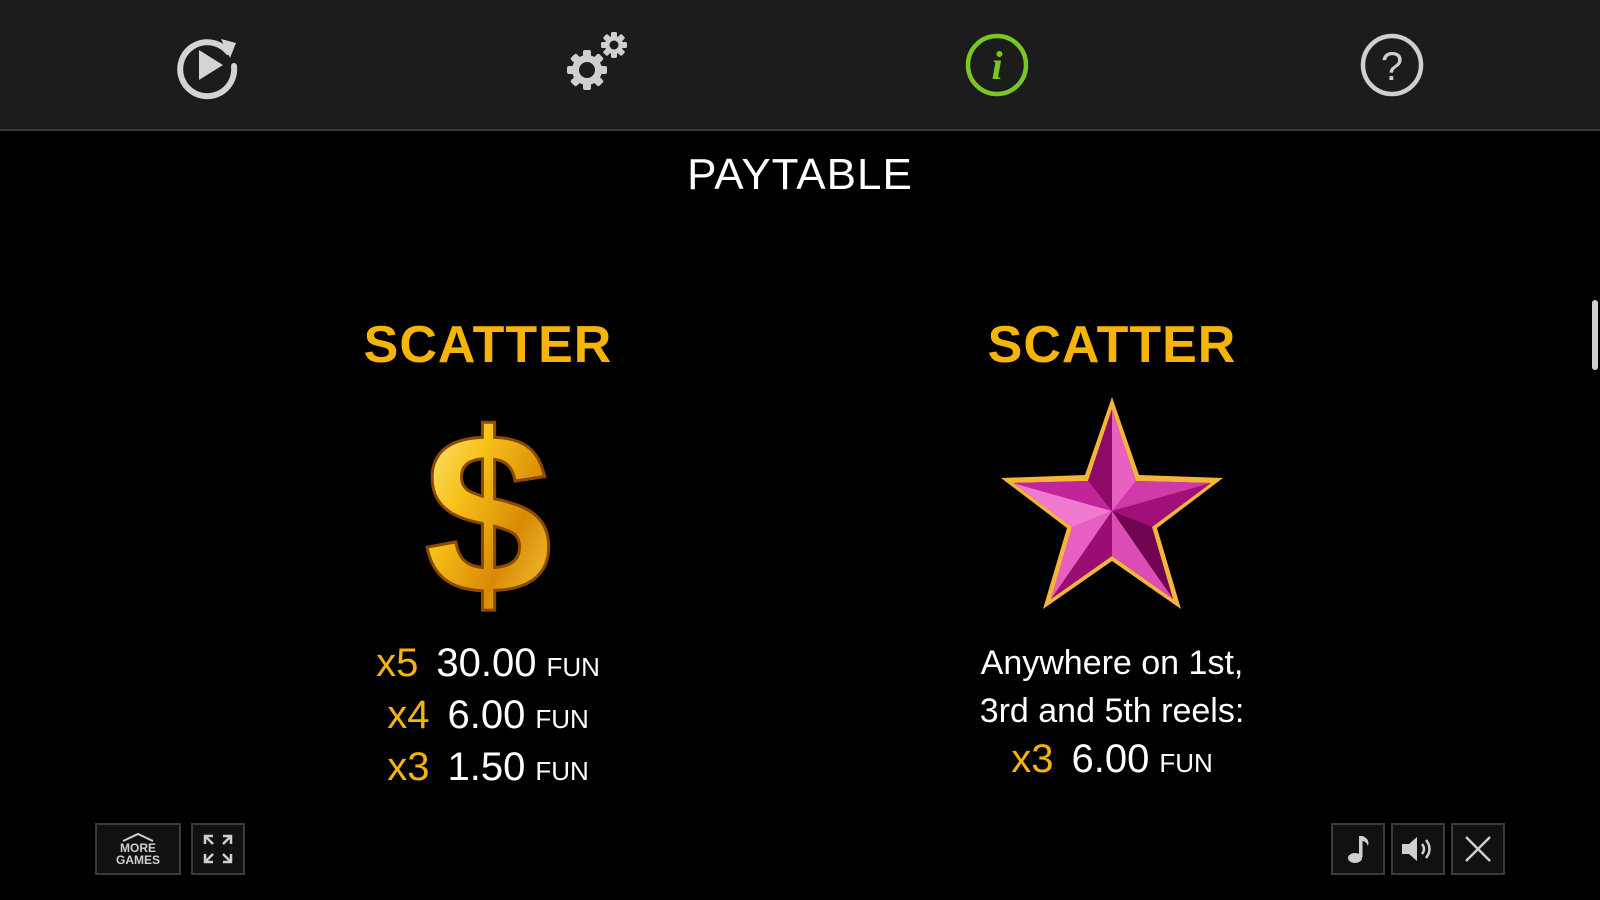 Image resolution: width=1600 pixels, height=900 pixels. I want to click on sound-toggle-button, so click(1418, 849).